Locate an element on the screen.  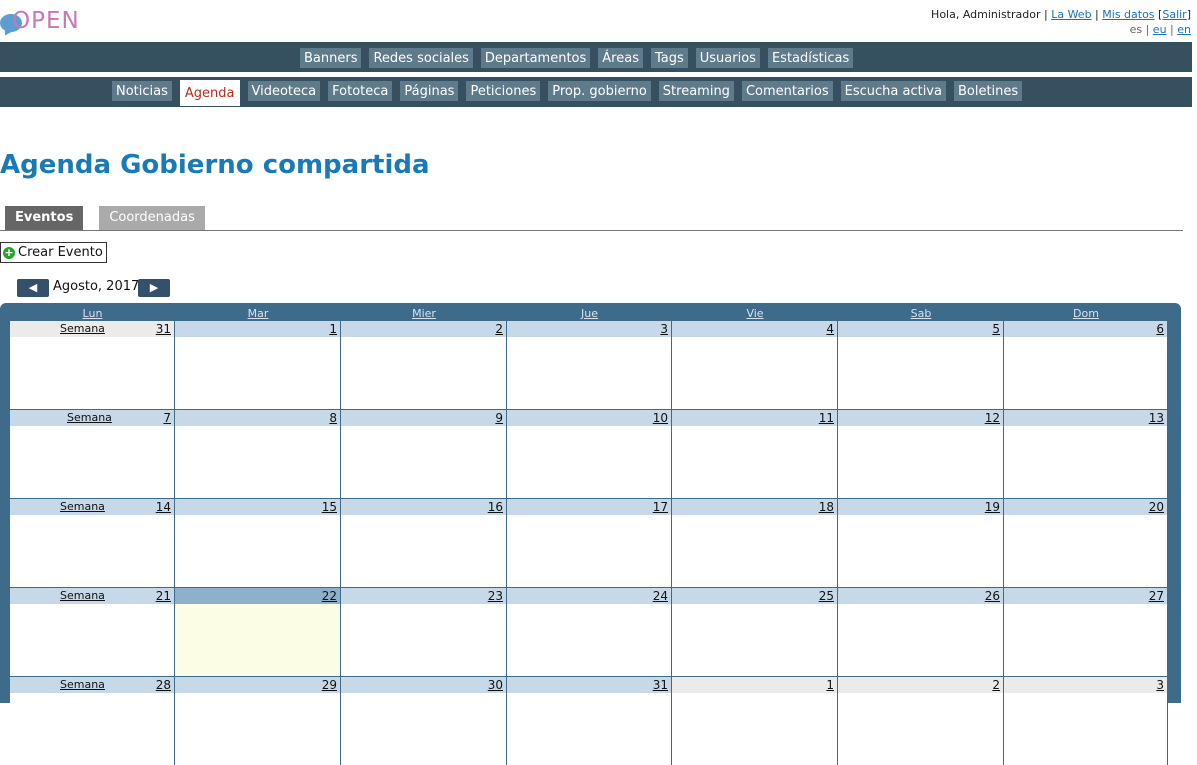
day-number-link: 30 is located at coordinates (495, 685).